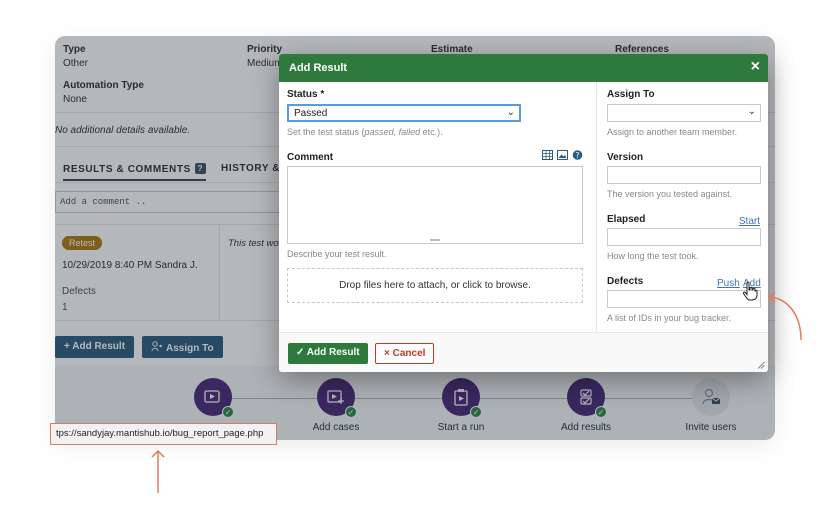 The width and height of the screenshot is (830, 517). What do you see at coordinates (684, 237) in the screenshot?
I see `elapsed-input` at bounding box center [684, 237].